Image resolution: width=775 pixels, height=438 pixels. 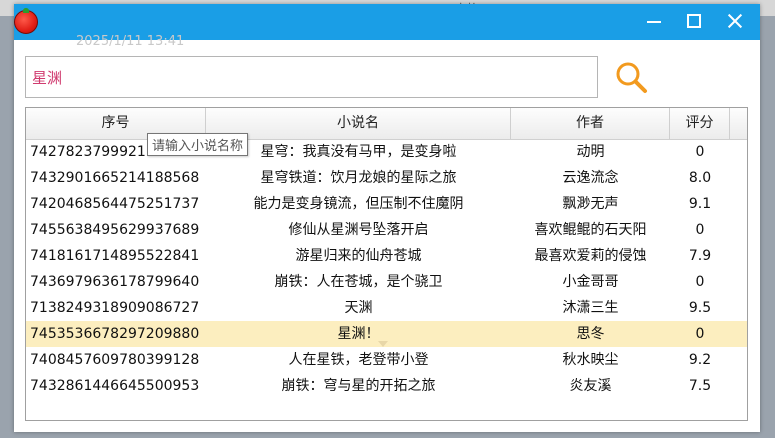 What do you see at coordinates (383, 344) in the screenshot?
I see `dropdown-caret-icon` at bounding box center [383, 344].